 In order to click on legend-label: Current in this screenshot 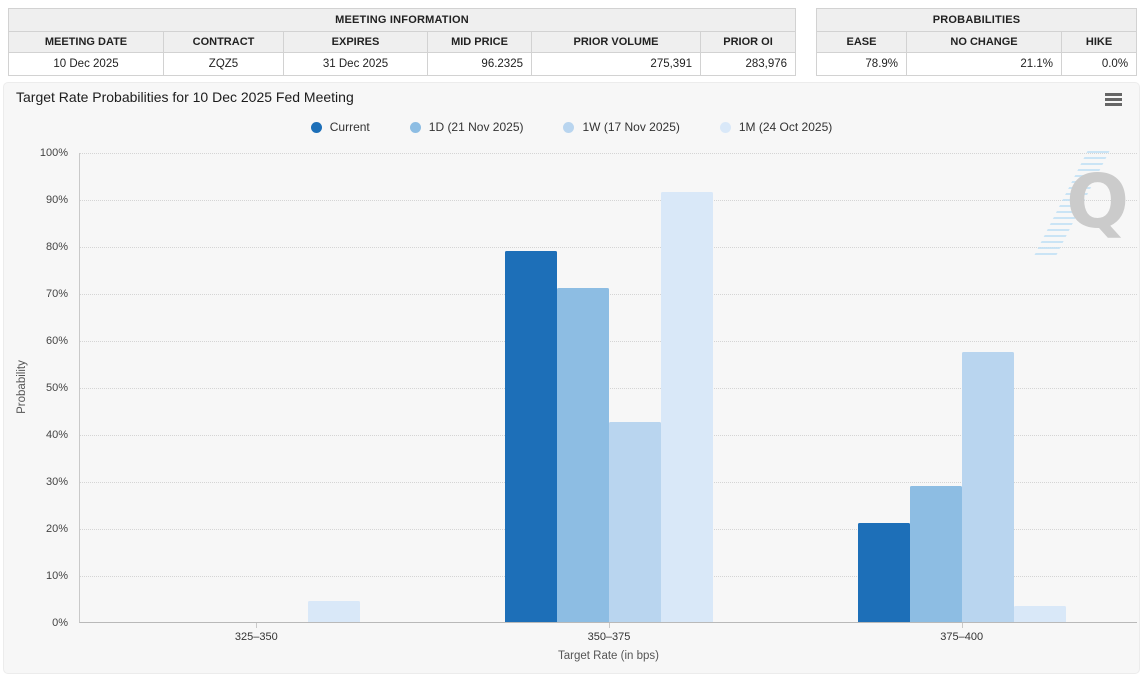, I will do `click(349, 127)`.